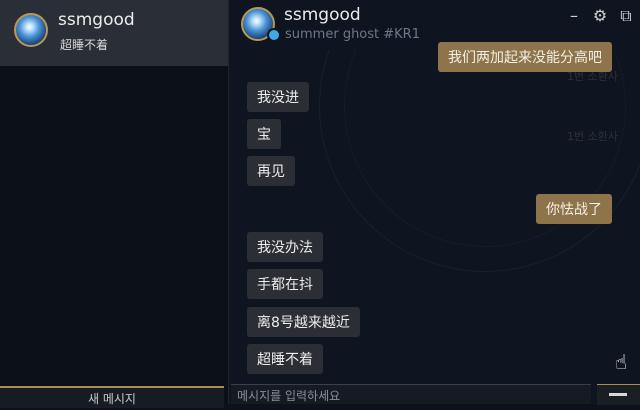  What do you see at coordinates (285, 359) in the screenshot?
I see `message-bubble: 超睡不着` at bounding box center [285, 359].